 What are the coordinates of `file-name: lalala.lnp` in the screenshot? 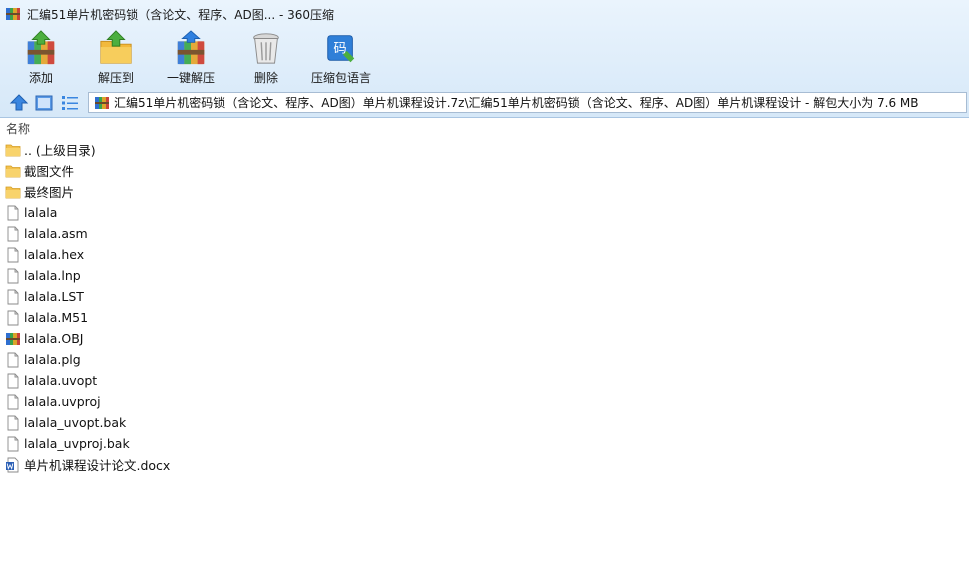 It's located at (52, 275).